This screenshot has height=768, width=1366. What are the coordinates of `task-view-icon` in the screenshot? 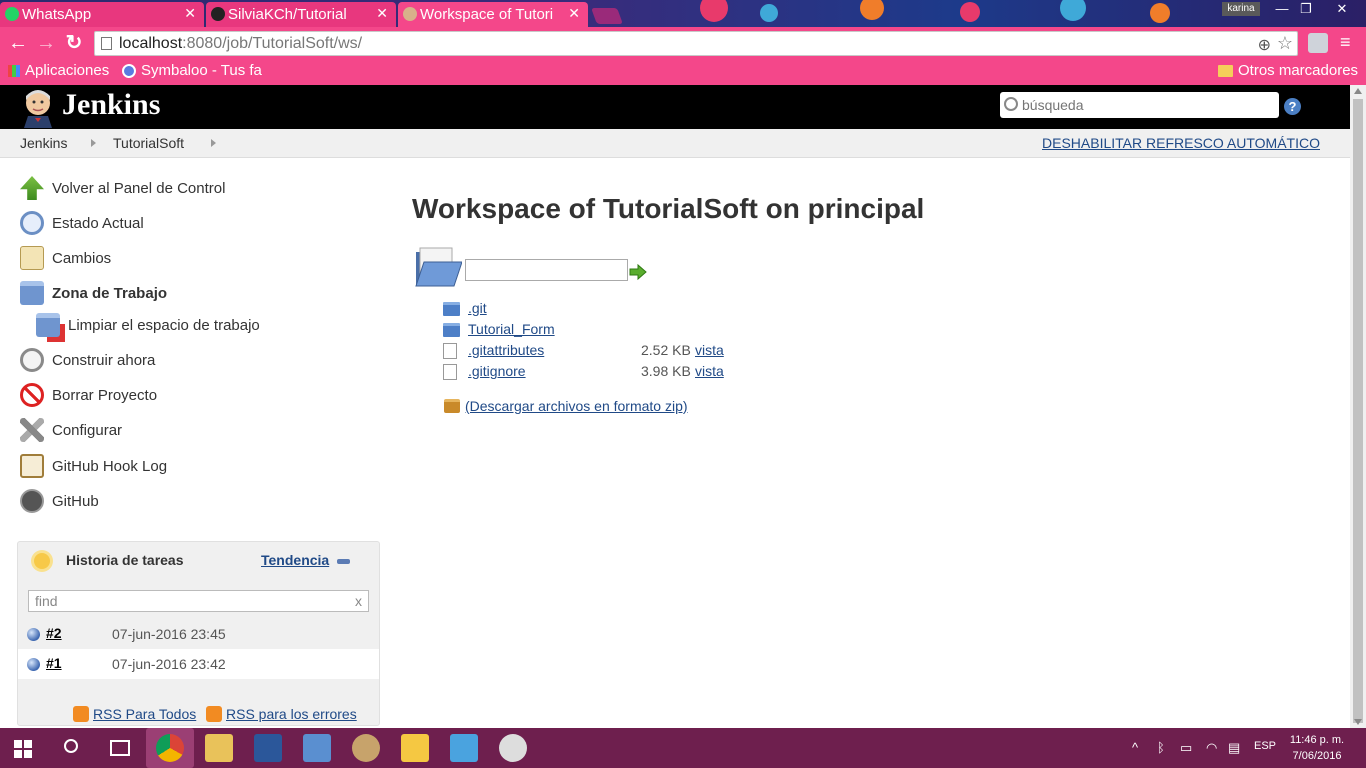 It's located at (120, 748).